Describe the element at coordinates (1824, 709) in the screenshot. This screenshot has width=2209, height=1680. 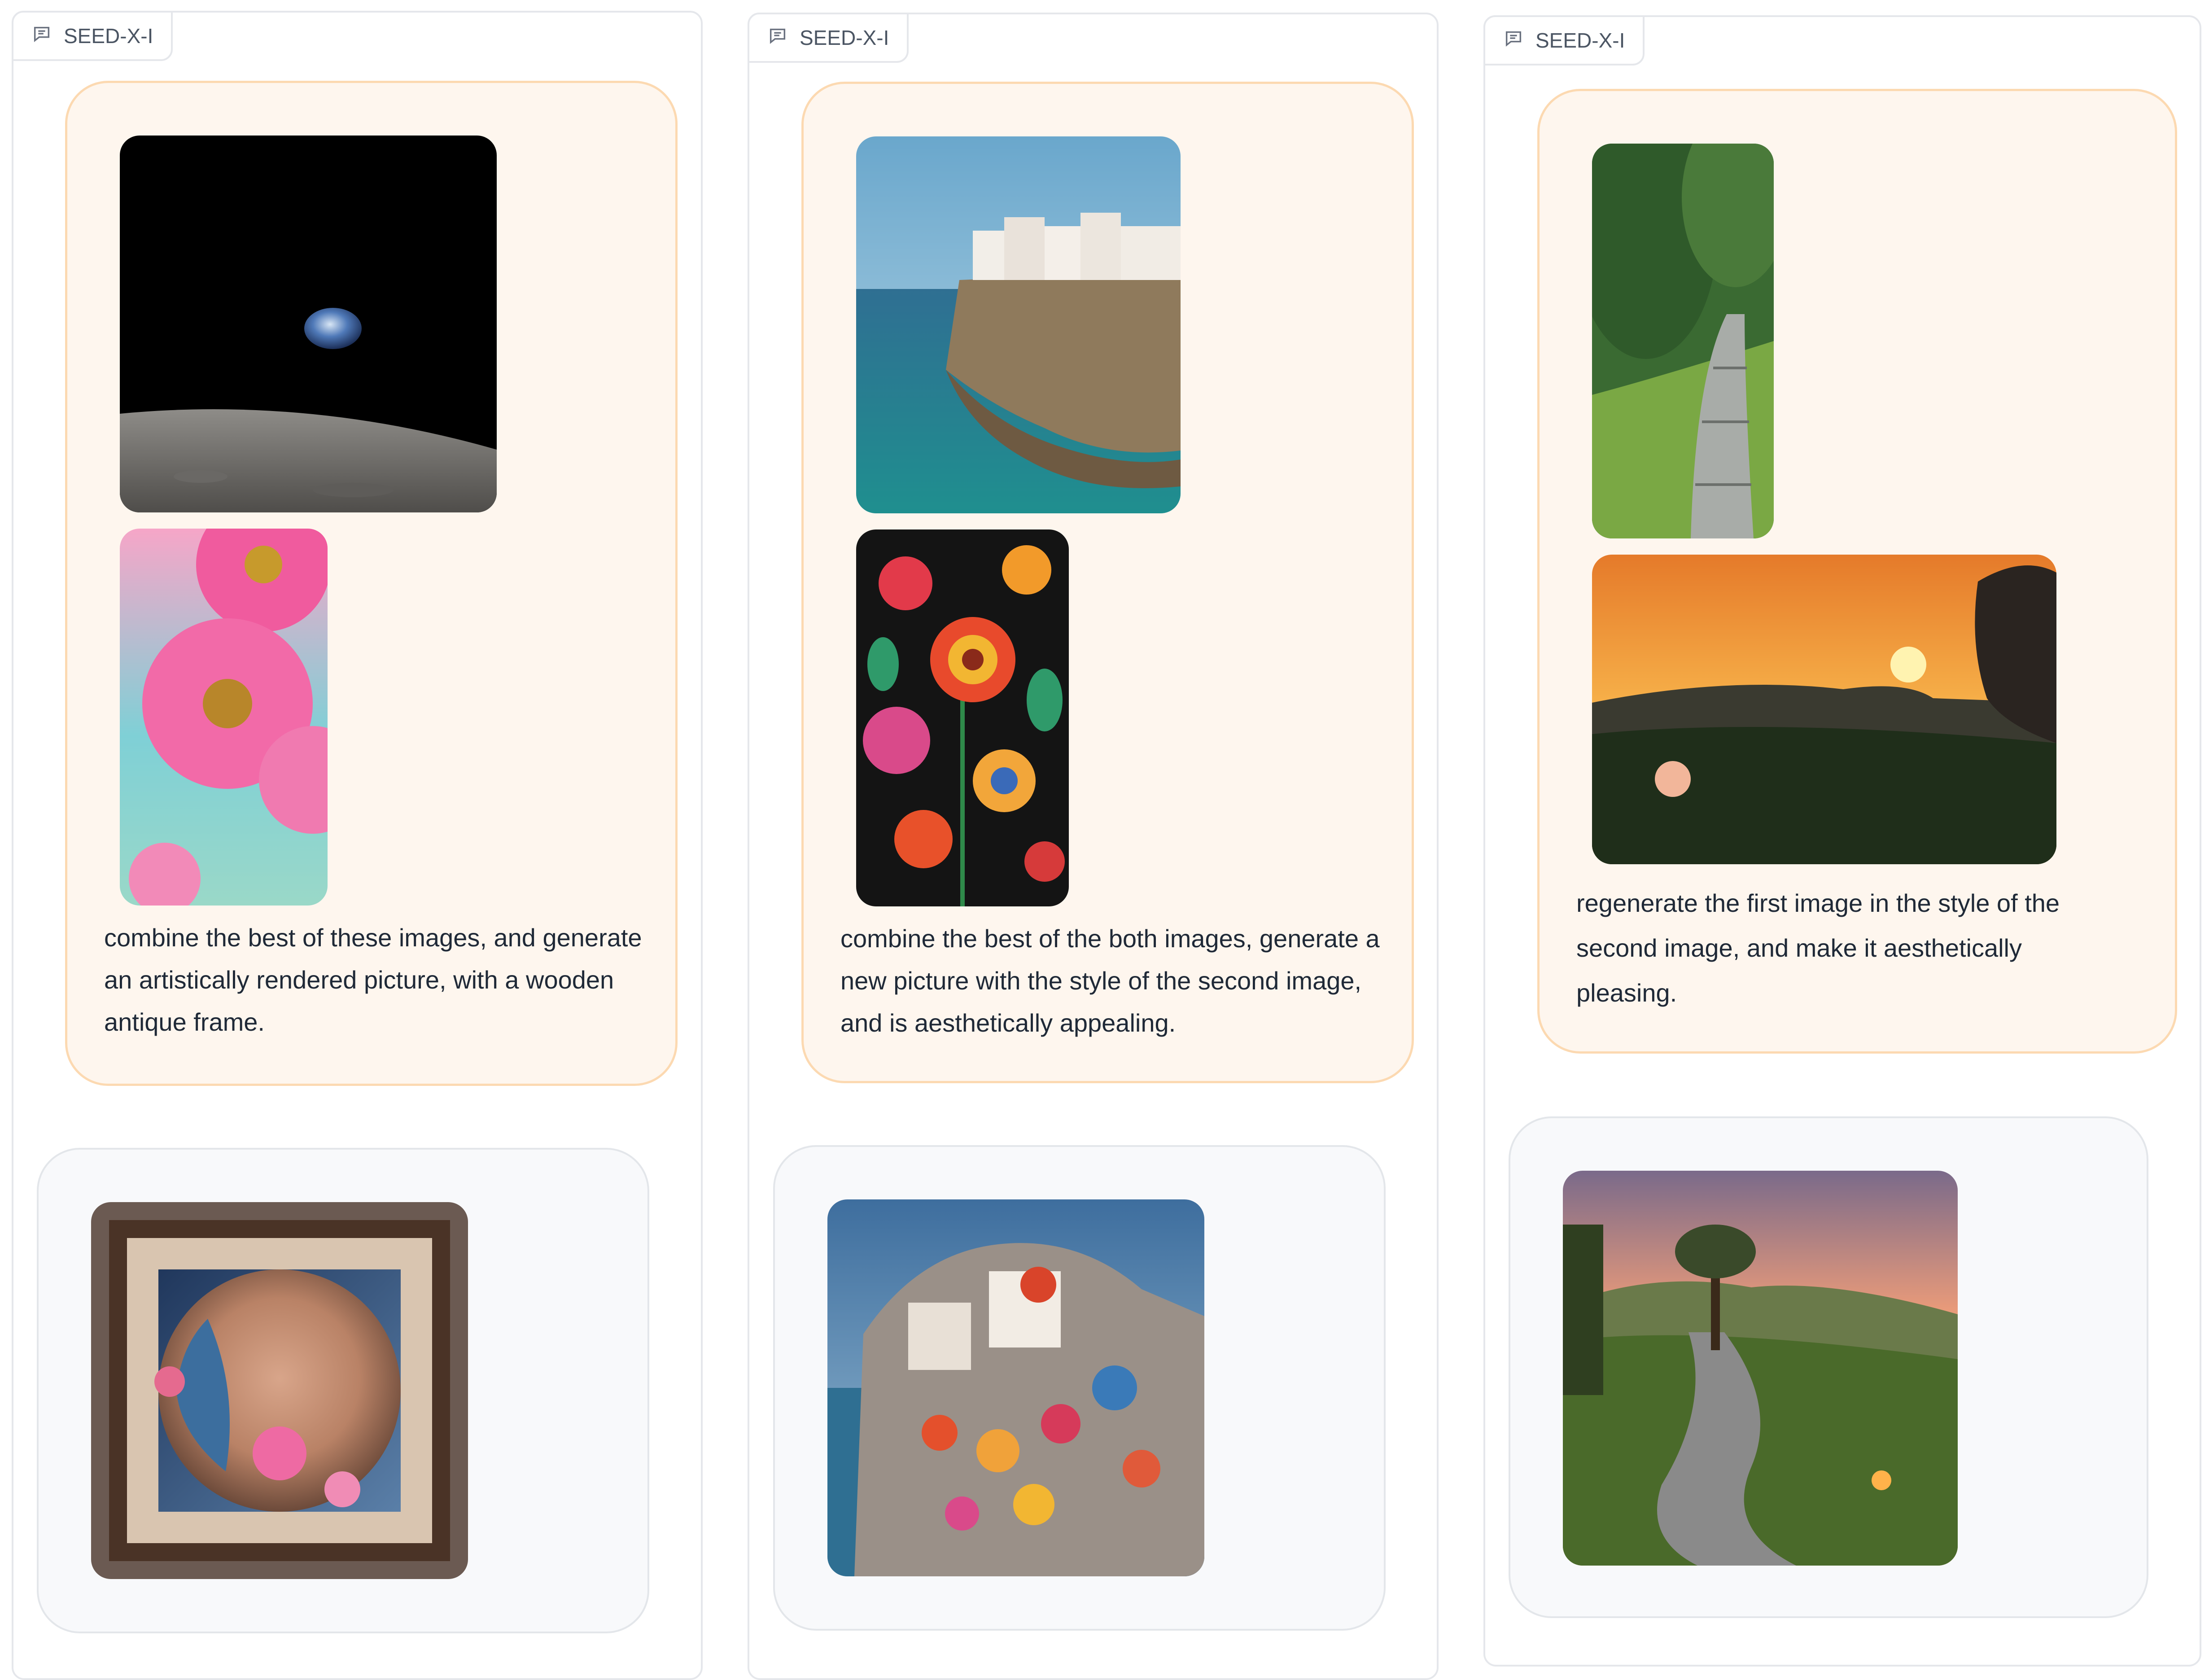
I see `tropical-sunset-image` at that location.